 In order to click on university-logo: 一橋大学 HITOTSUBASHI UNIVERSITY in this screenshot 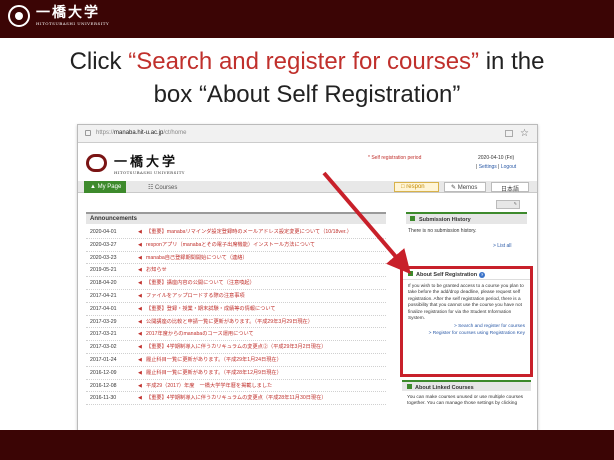, I will do `click(58, 16)`.